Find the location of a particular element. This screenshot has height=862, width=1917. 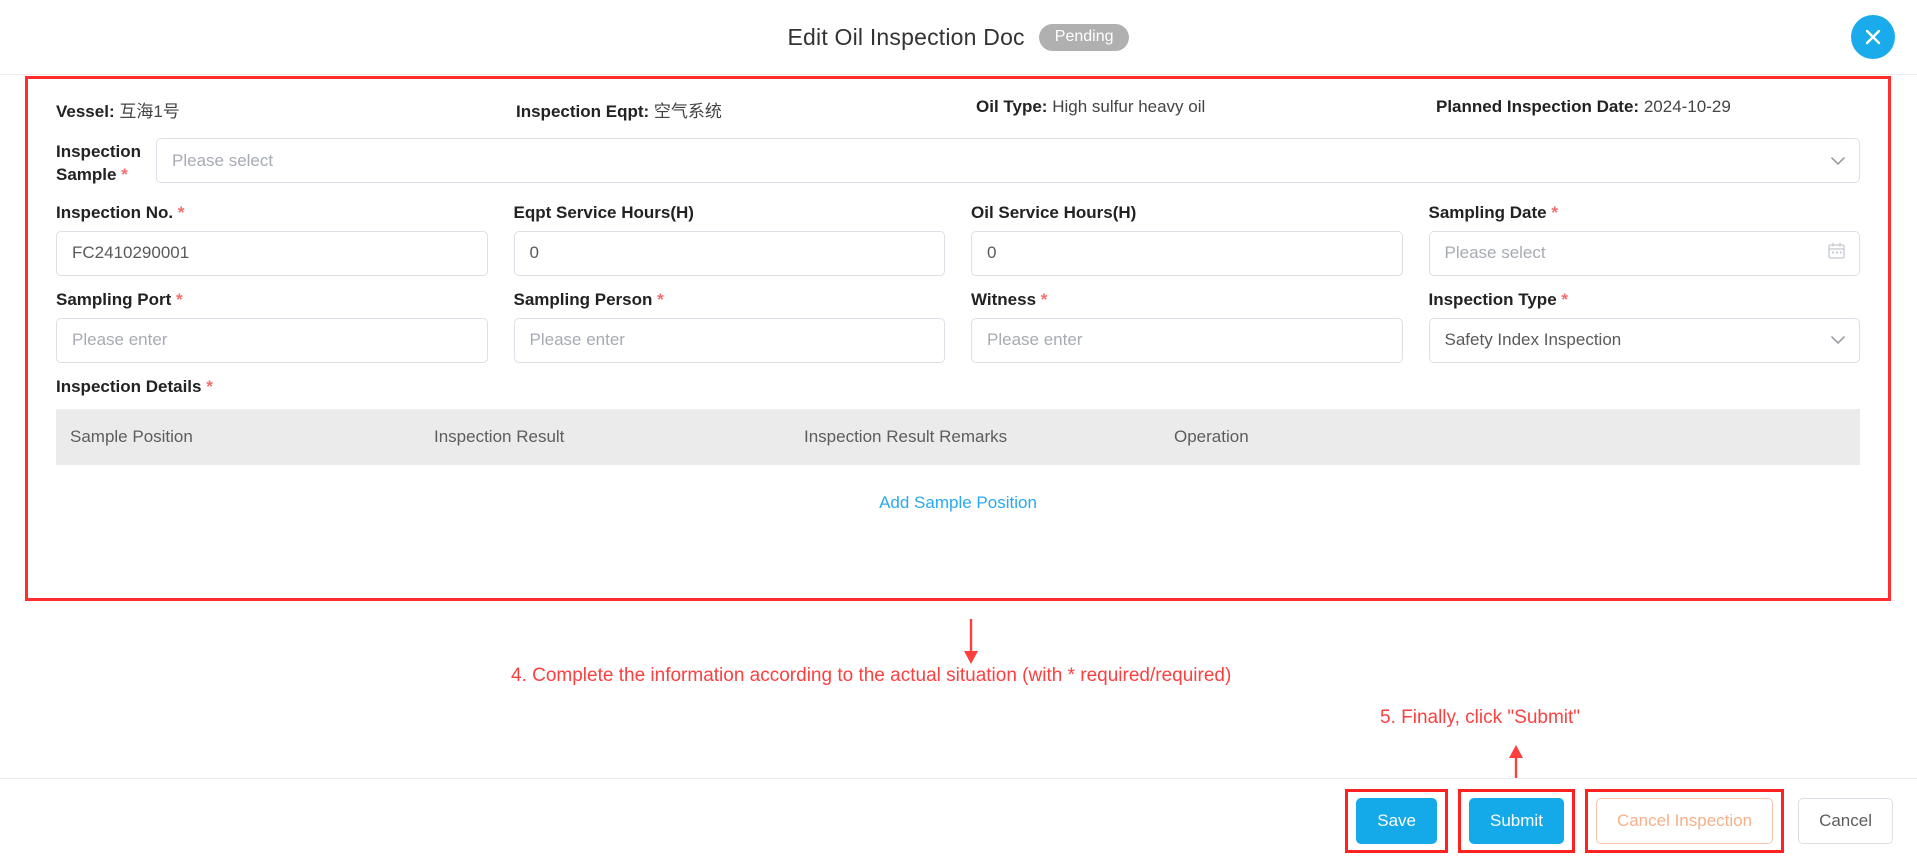

inspection-no-col: FC2410290001 is located at coordinates (272, 253).